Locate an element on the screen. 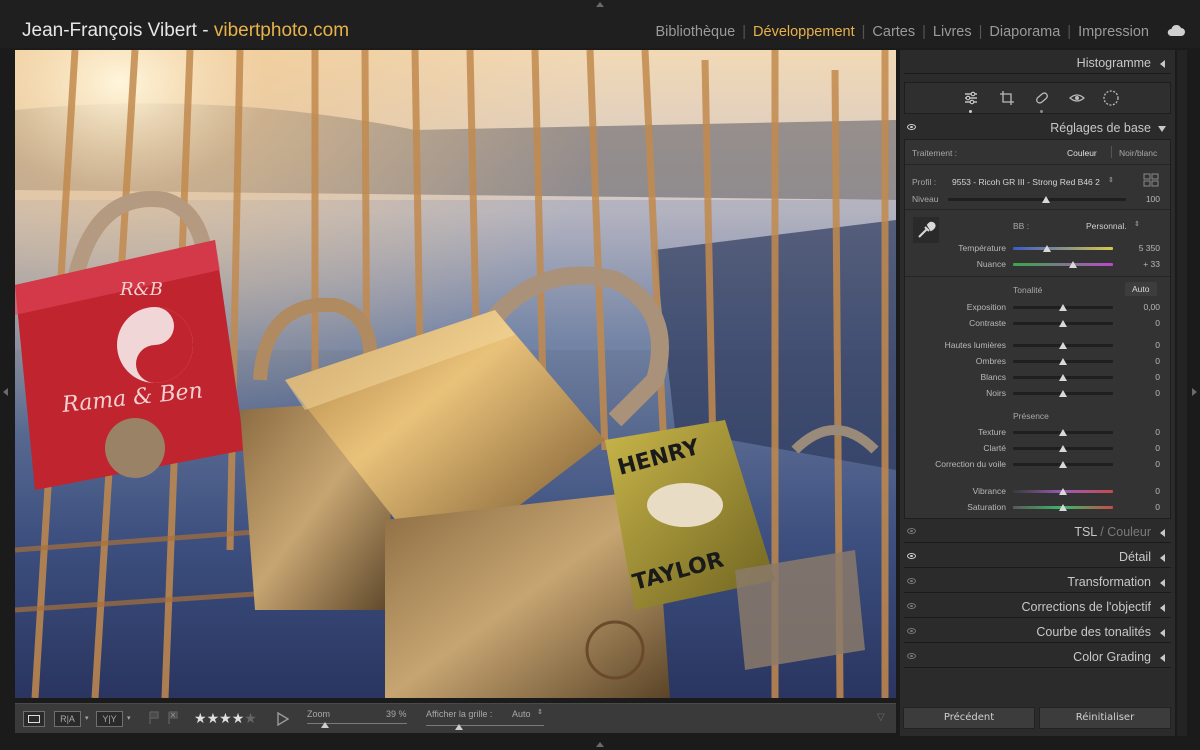  tone-auto-button: Auto is located at coordinates (1141, 289).